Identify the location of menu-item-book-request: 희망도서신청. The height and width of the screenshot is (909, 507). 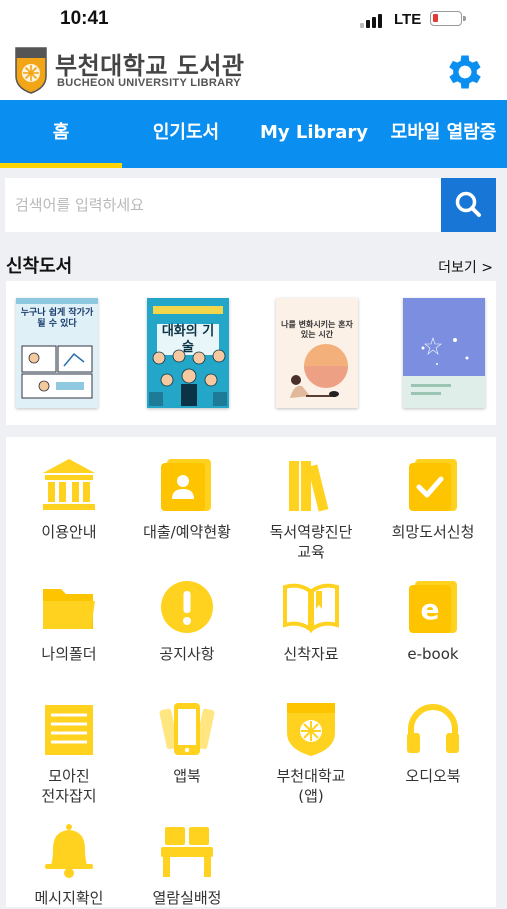
(433, 499).